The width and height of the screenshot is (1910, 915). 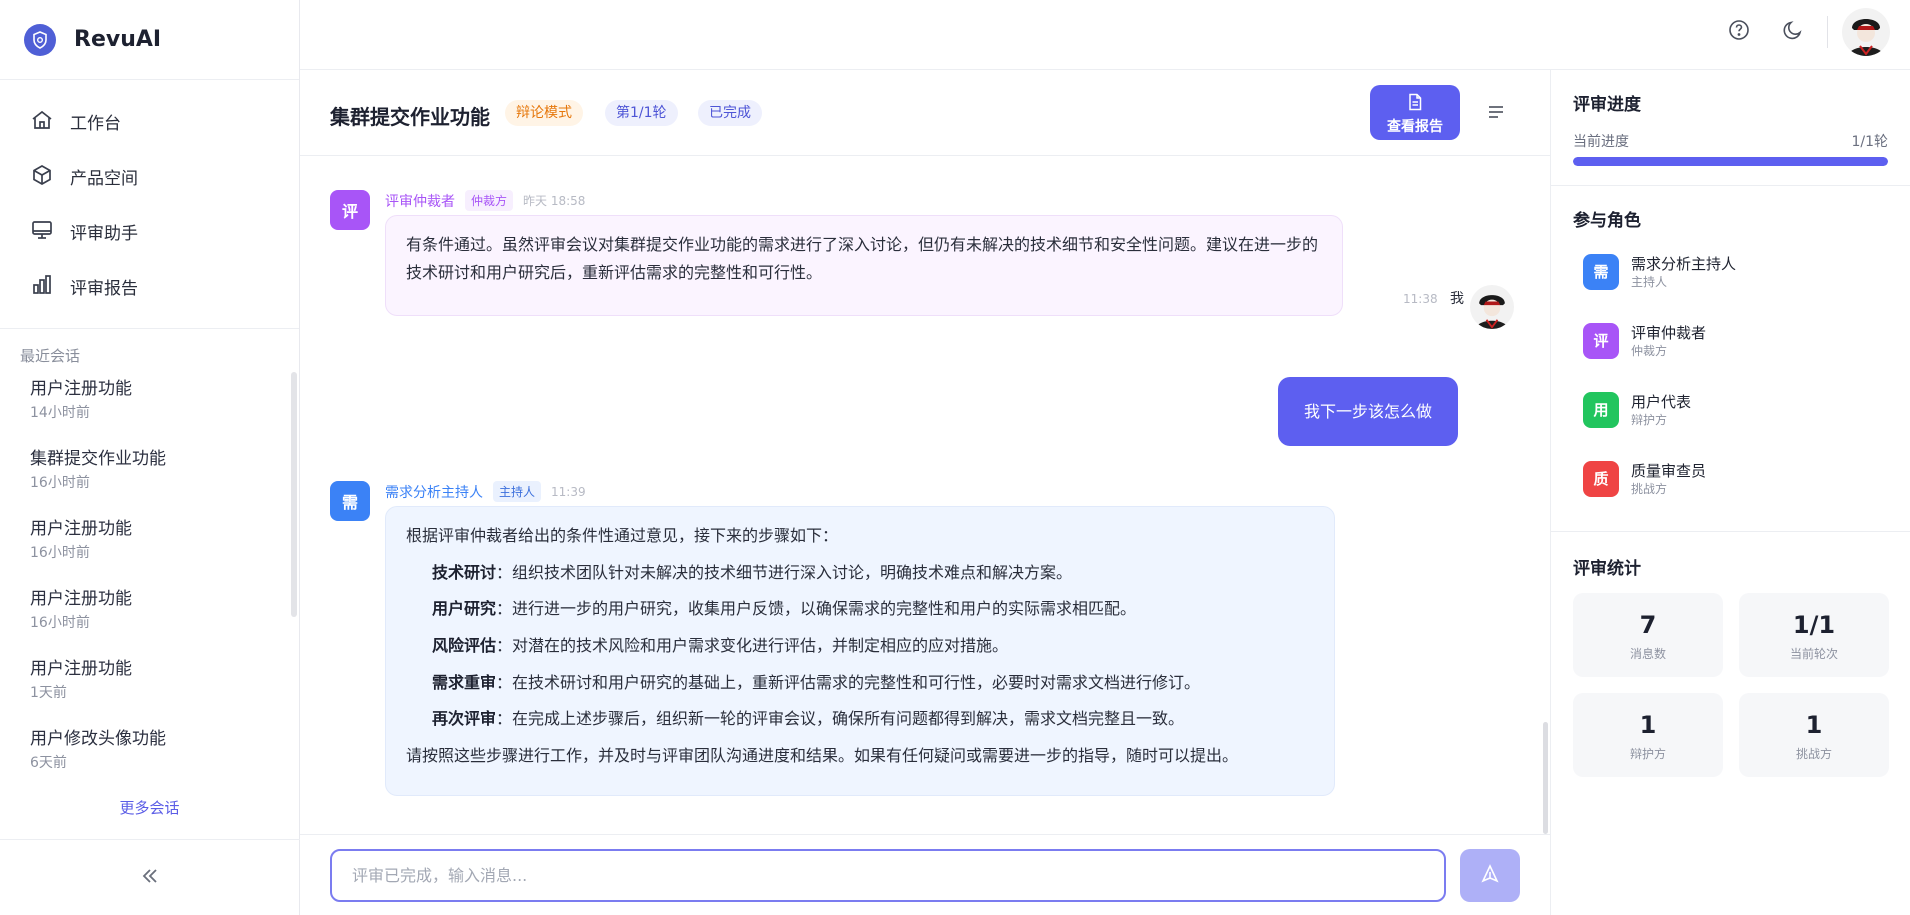 I want to click on cube-icon, so click(x=42, y=177).